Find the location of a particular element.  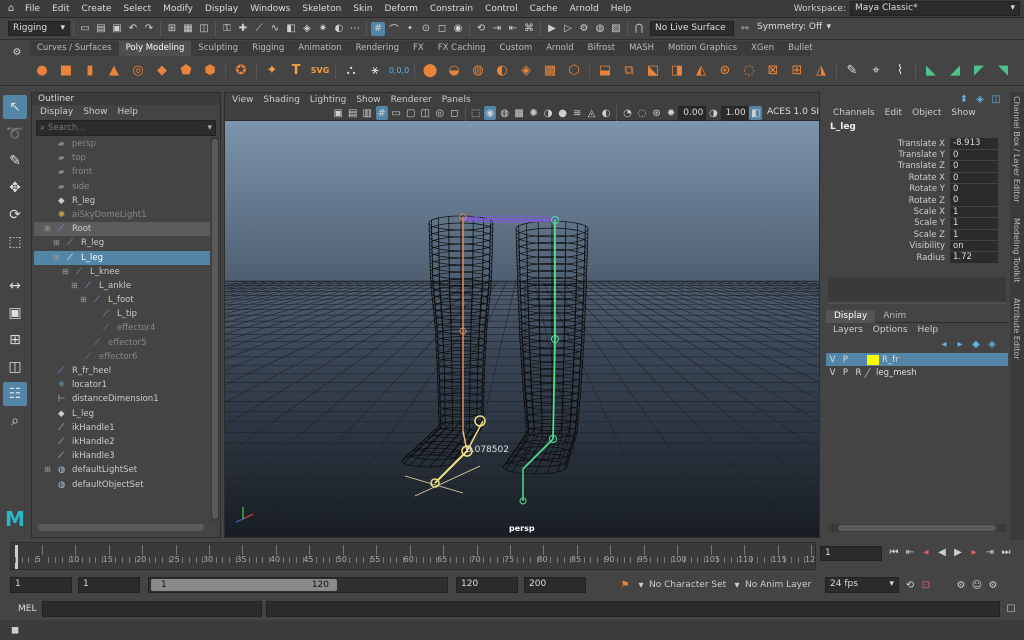

menu-cache: Cache is located at coordinates (544, 9).